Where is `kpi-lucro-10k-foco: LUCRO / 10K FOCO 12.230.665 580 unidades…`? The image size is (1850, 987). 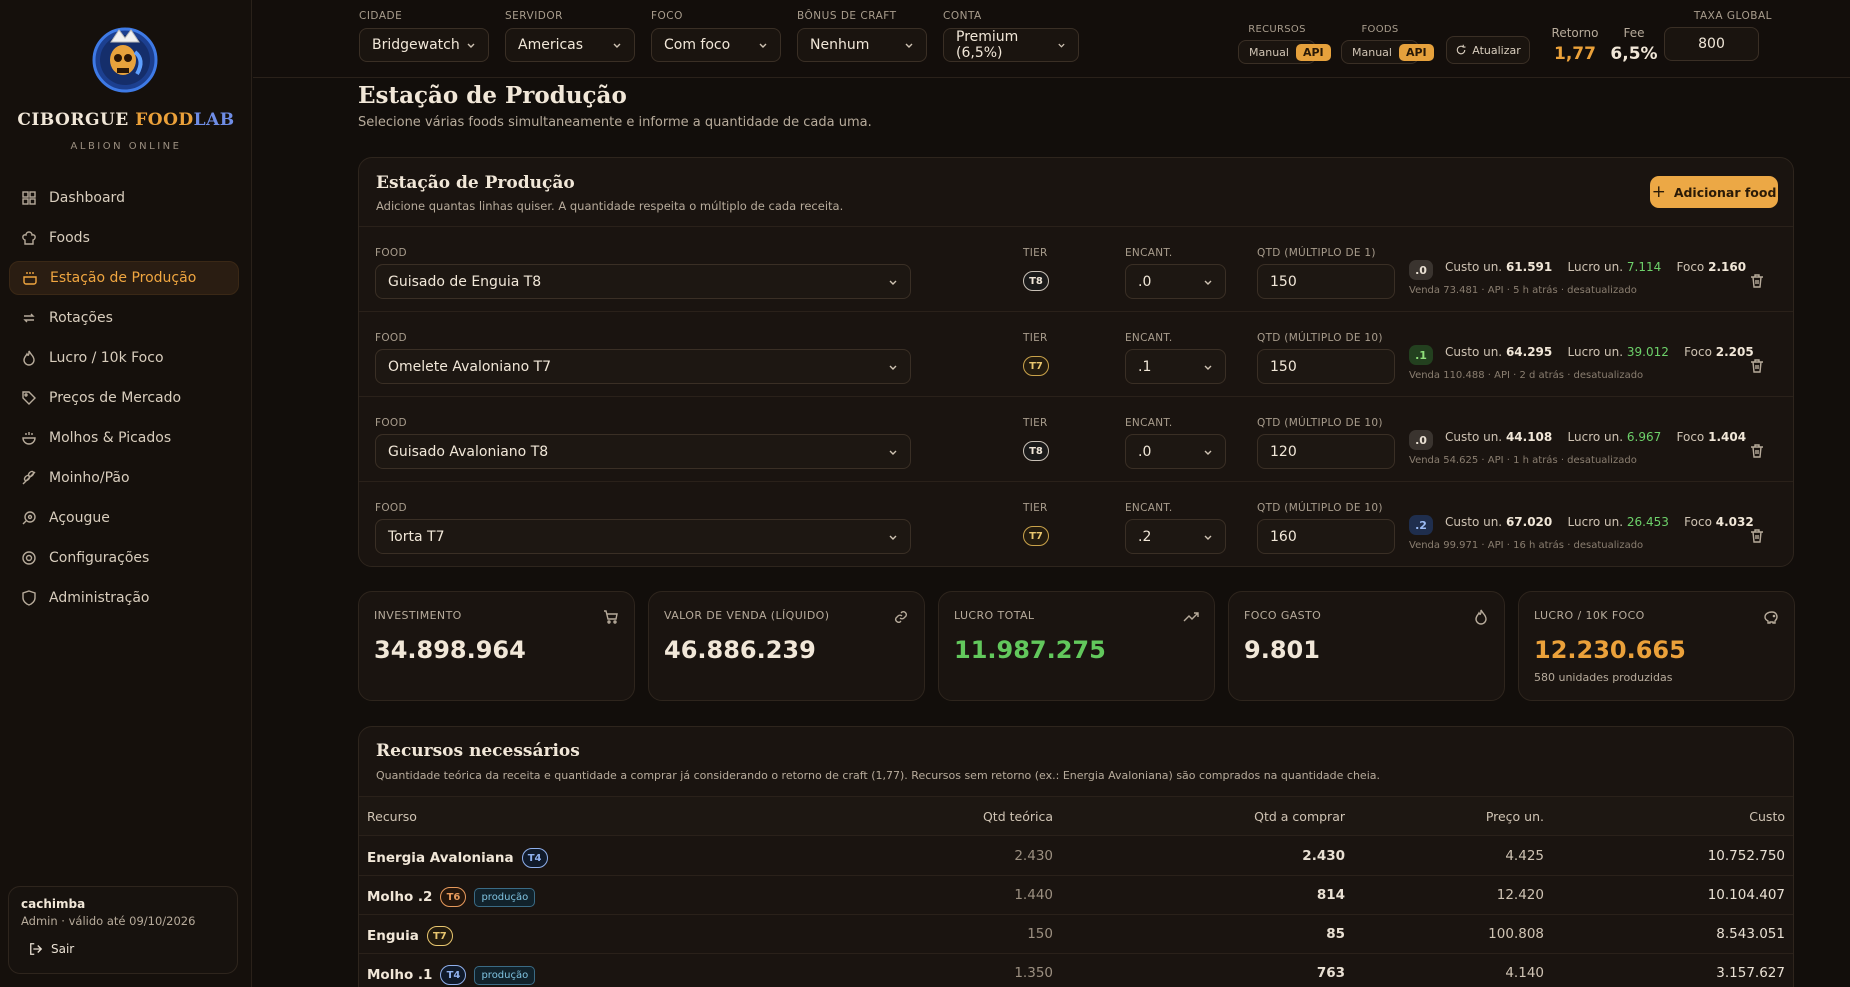
kpi-lucro-10k-foco: LUCRO / 10K FOCO 12.230.665 580 unidades… is located at coordinates (1656, 646).